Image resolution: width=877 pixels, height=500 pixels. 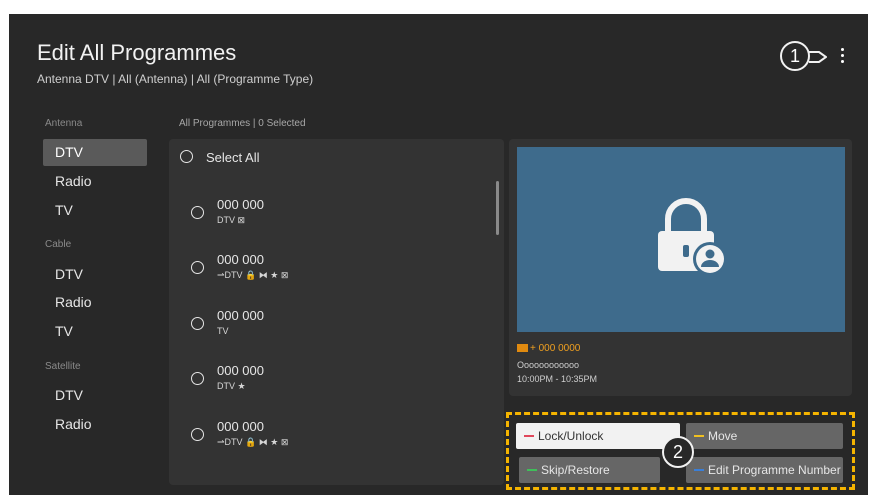 What do you see at coordinates (186, 156) in the screenshot?
I see `select-all-radio` at bounding box center [186, 156].